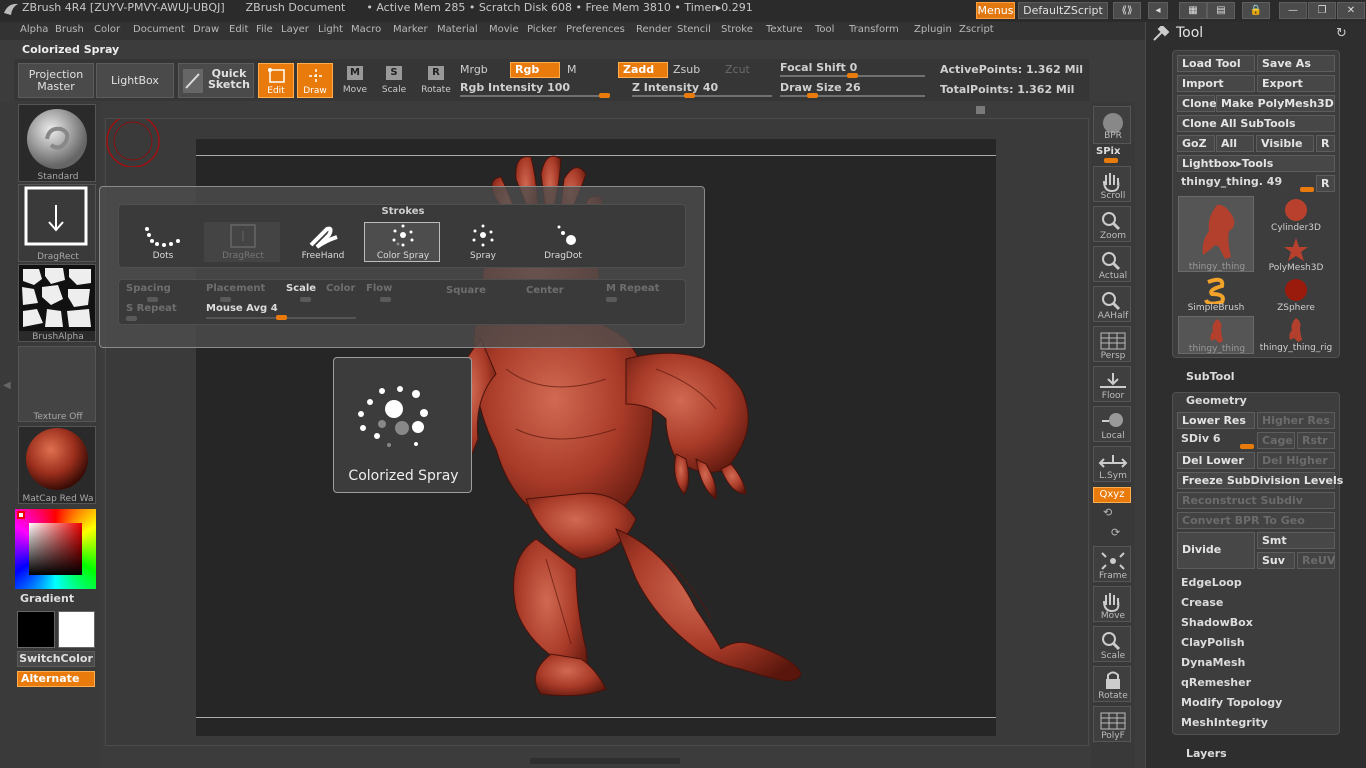 The height and width of the screenshot is (768, 1366). I want to click on scale-slider: Scale, so click(301, 288).